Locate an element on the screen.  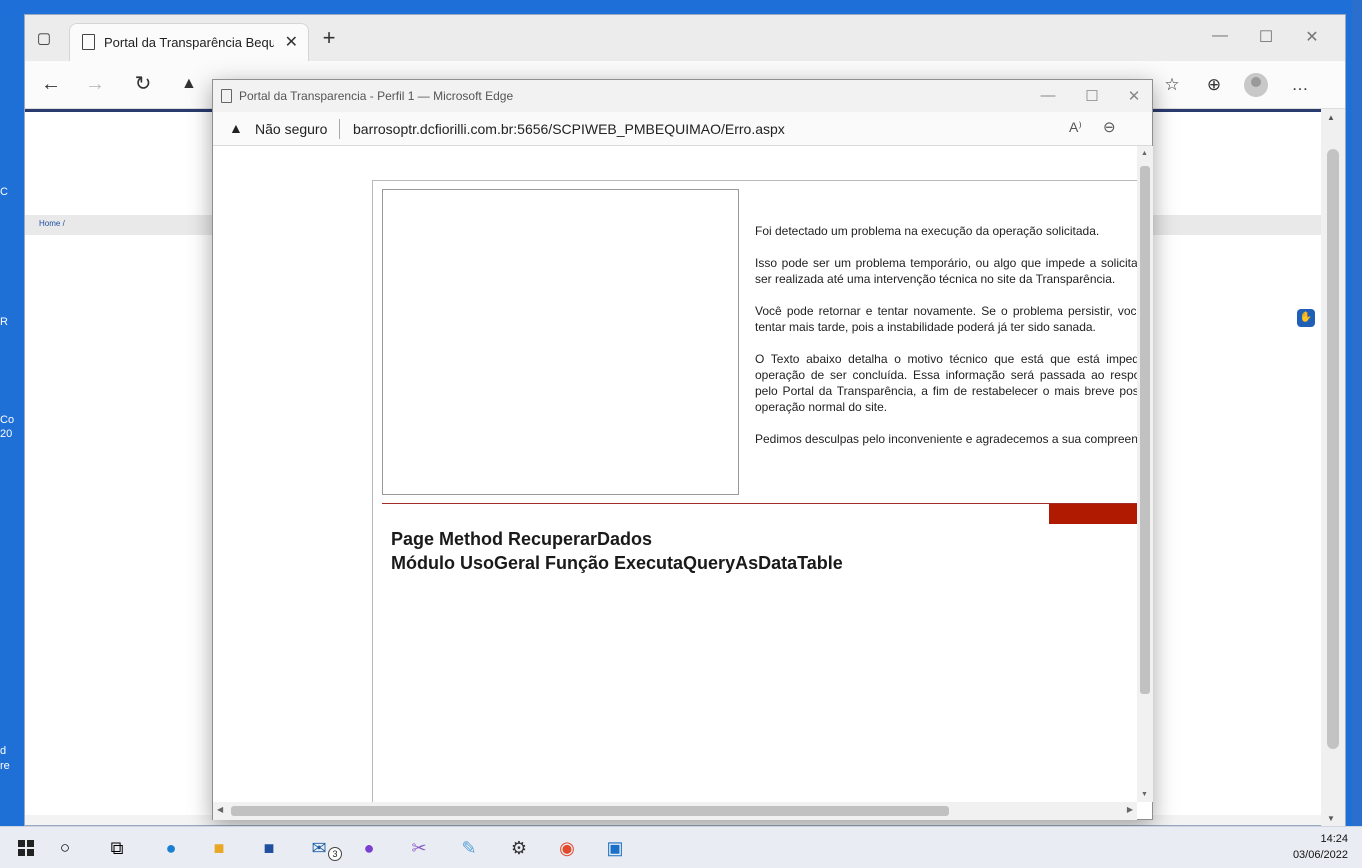
close-tab-icon: ✕ is located at coordinates (291, 42).